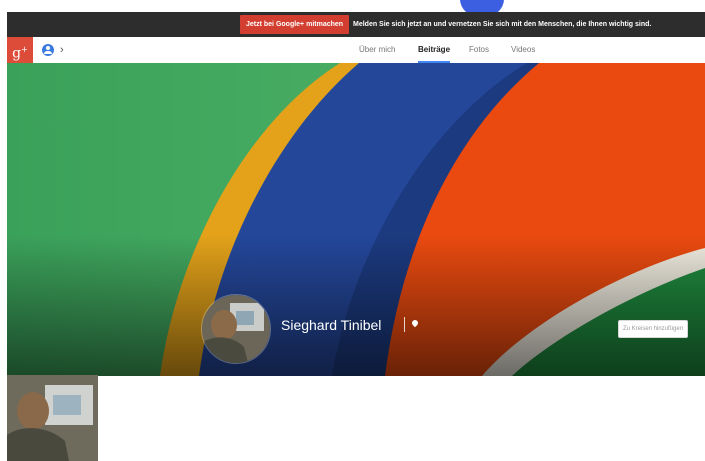  What do you see at coordinates (48, 50) in the screenshot?
I see `user-icon` at bounding box center [48, 50].